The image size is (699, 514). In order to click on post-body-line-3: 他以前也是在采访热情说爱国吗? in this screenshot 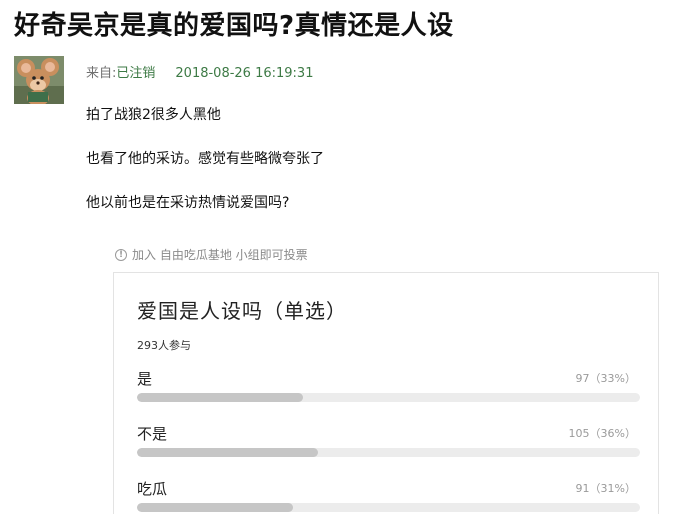, I will do `click(188, 203)`.